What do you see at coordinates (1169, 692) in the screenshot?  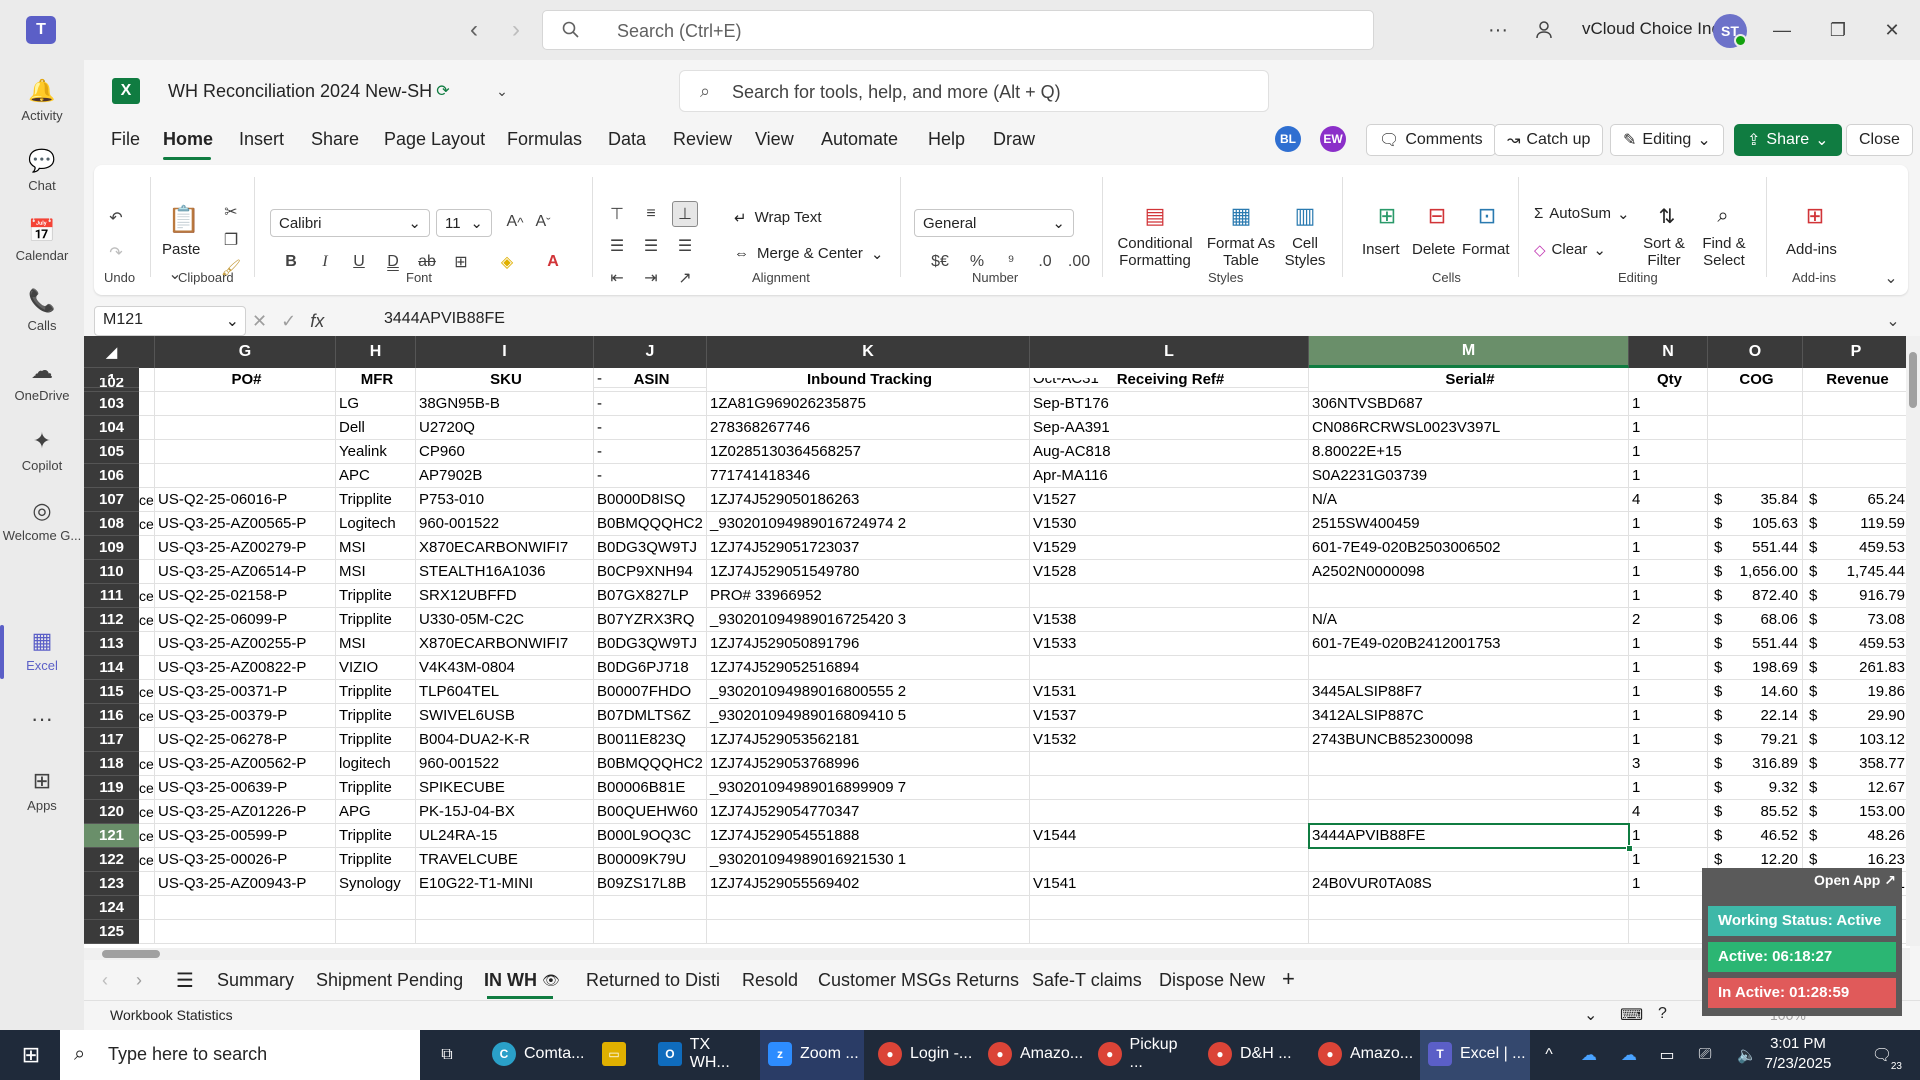 I see `grid-cell-l: V1531` at bounding box center [1169, 692].